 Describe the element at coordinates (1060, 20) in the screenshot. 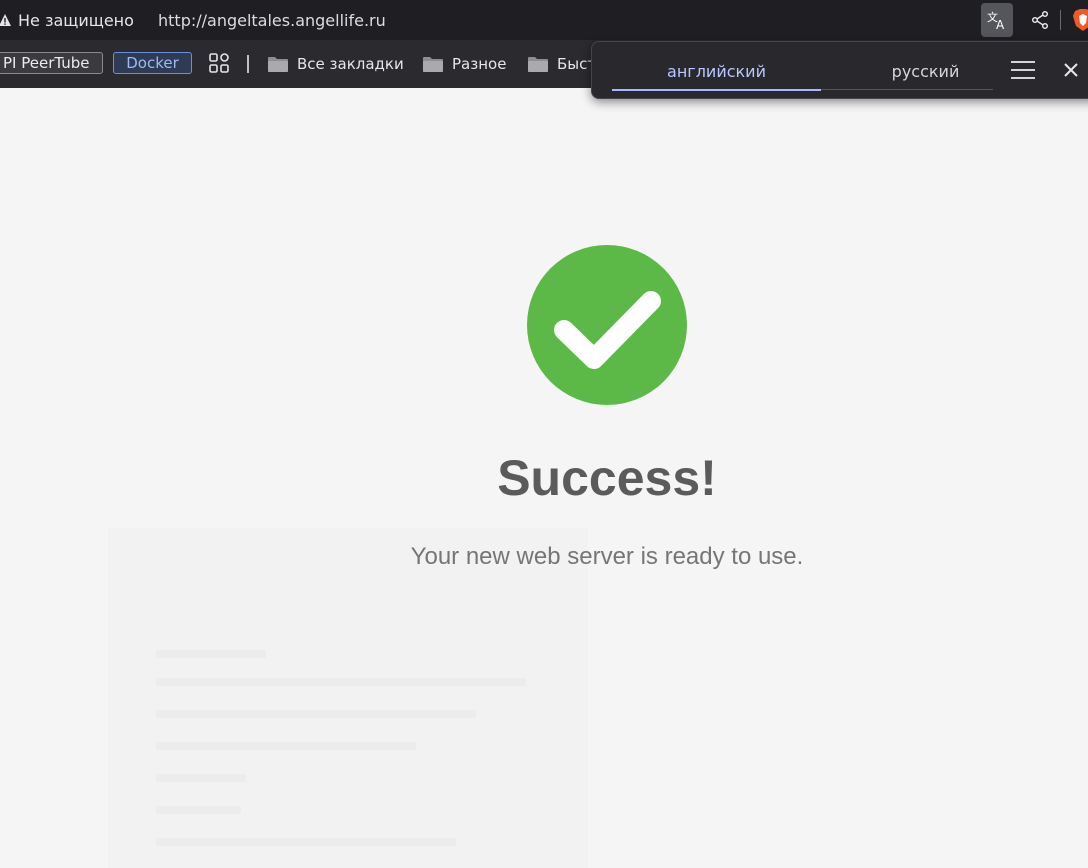

I see `toolbar-divider` at that location.